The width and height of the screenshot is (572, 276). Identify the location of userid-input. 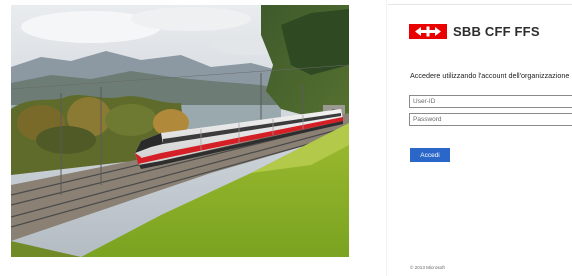
(490, 101).